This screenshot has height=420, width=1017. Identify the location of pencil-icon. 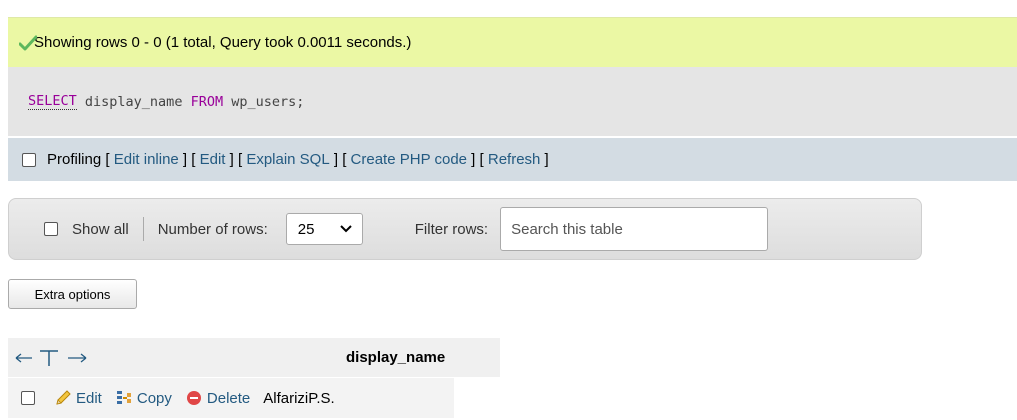
(63, 397).